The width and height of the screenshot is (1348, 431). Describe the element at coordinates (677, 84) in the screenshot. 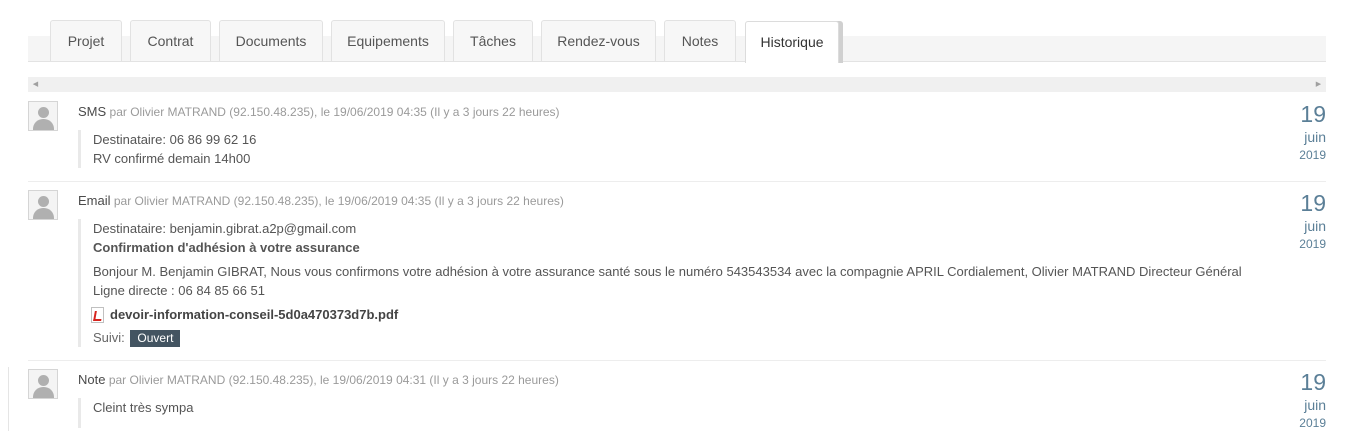

I see `horizontal-scrollbar: ◀ ▶` at that location.